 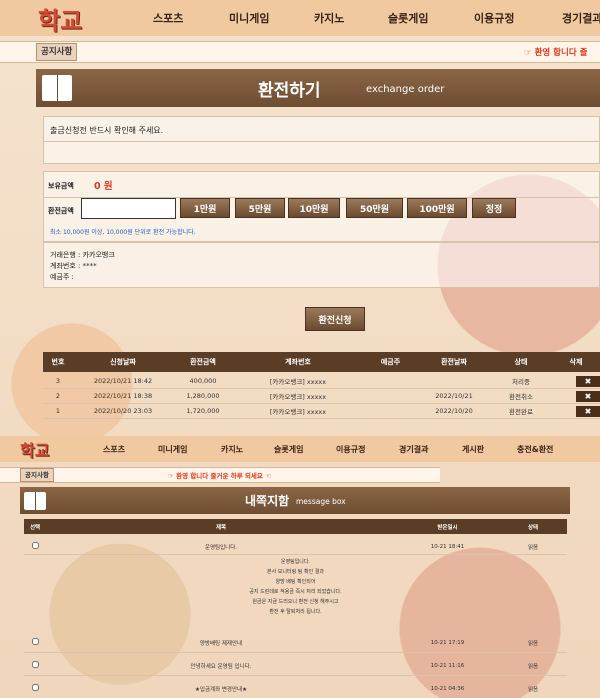 I want to click on body-line: 원금은 지금 드리오니 환전 신청 해주시고, so click(x=295, y=602).